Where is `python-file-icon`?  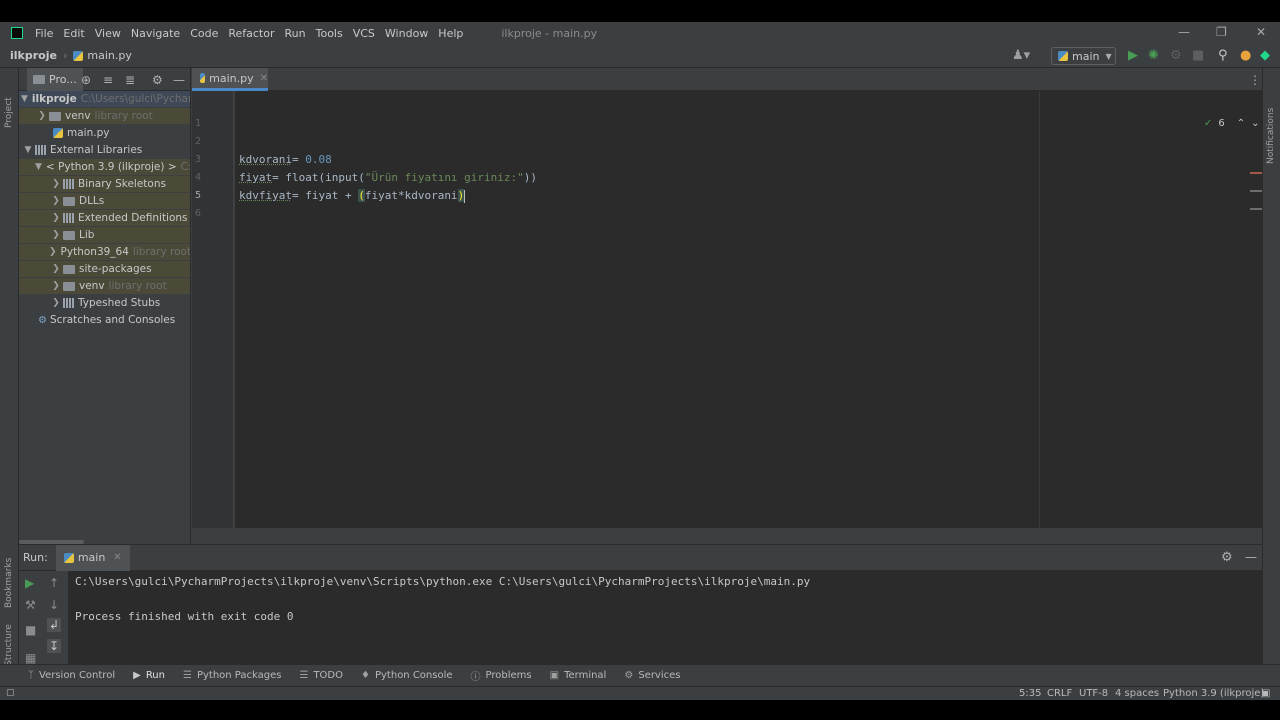
python-file-icon is located at coordinates (203, 78).